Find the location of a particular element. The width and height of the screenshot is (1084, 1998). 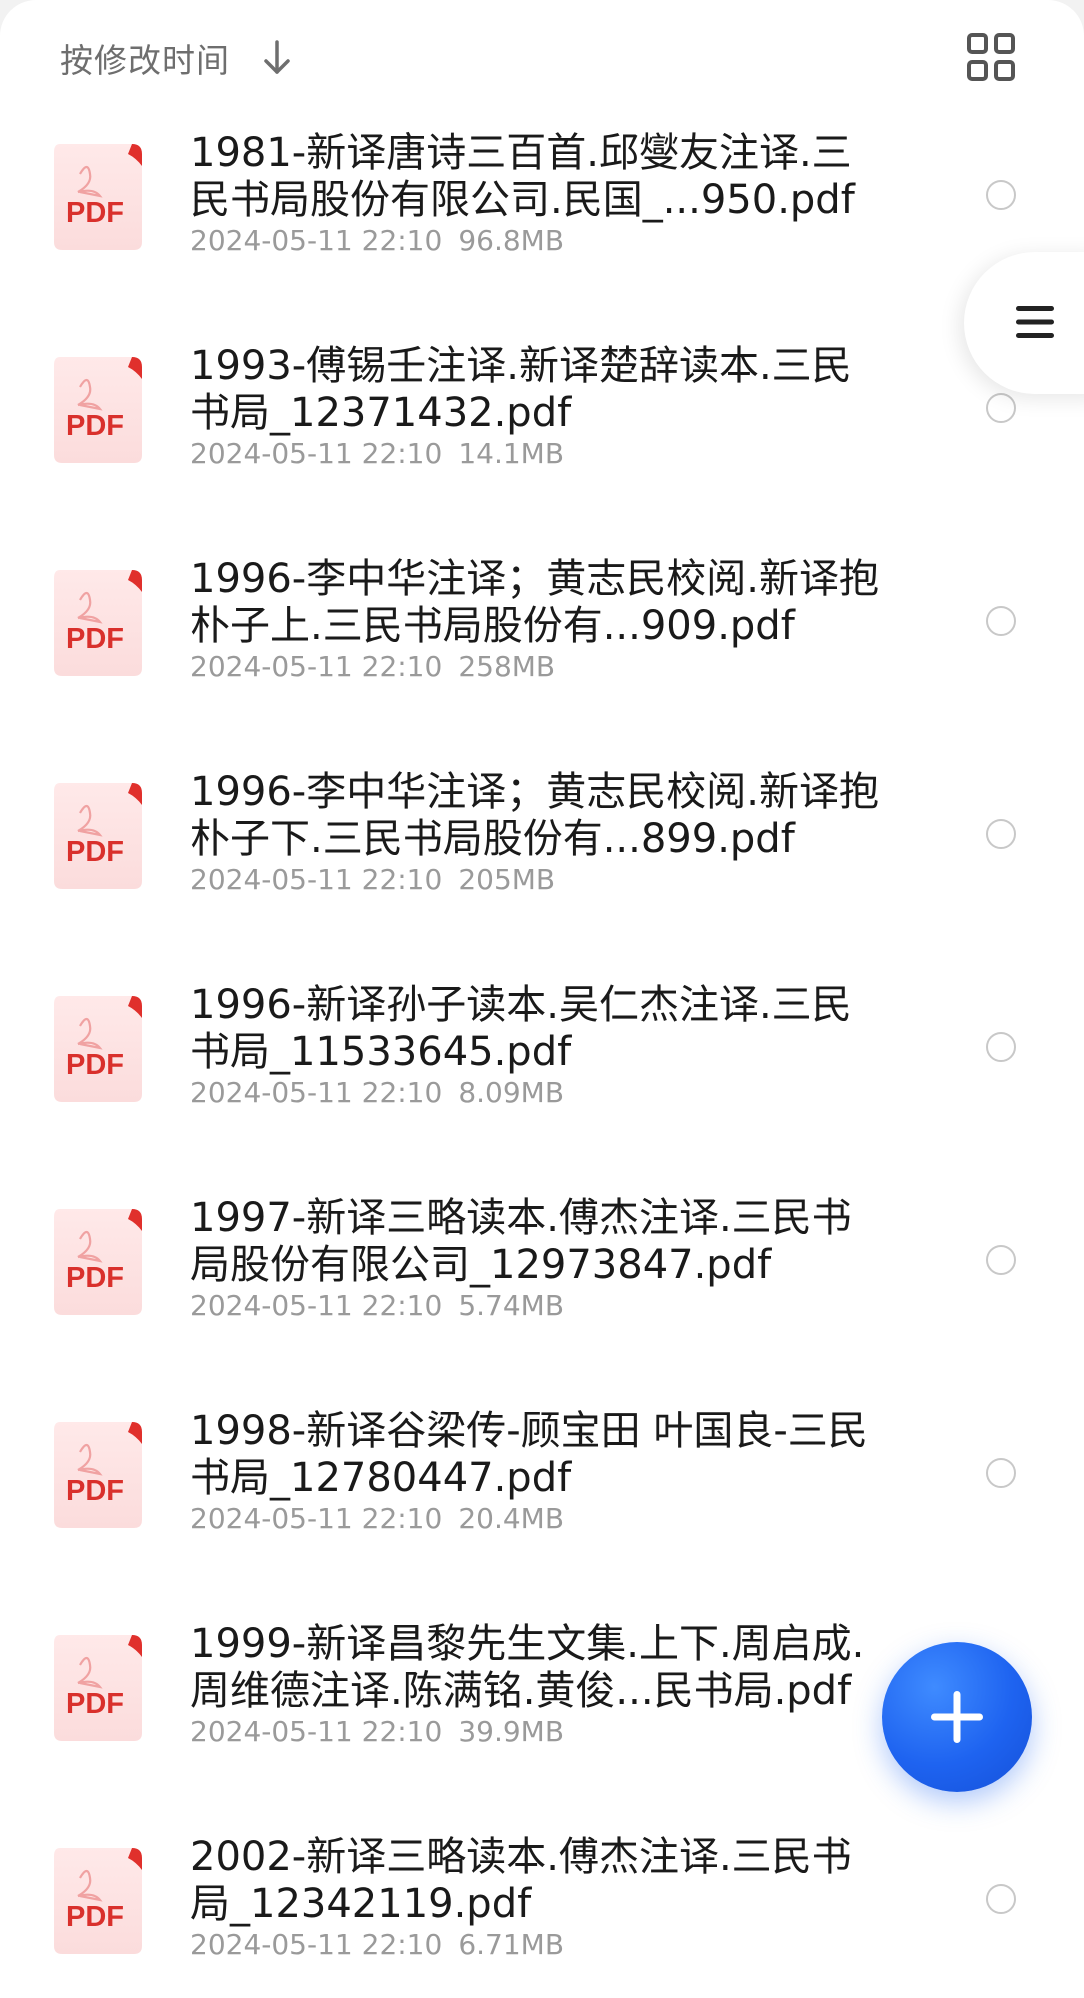

file-meta: 2024-05-11 22:10 20.4MB is located at coordinates (377, 1518).